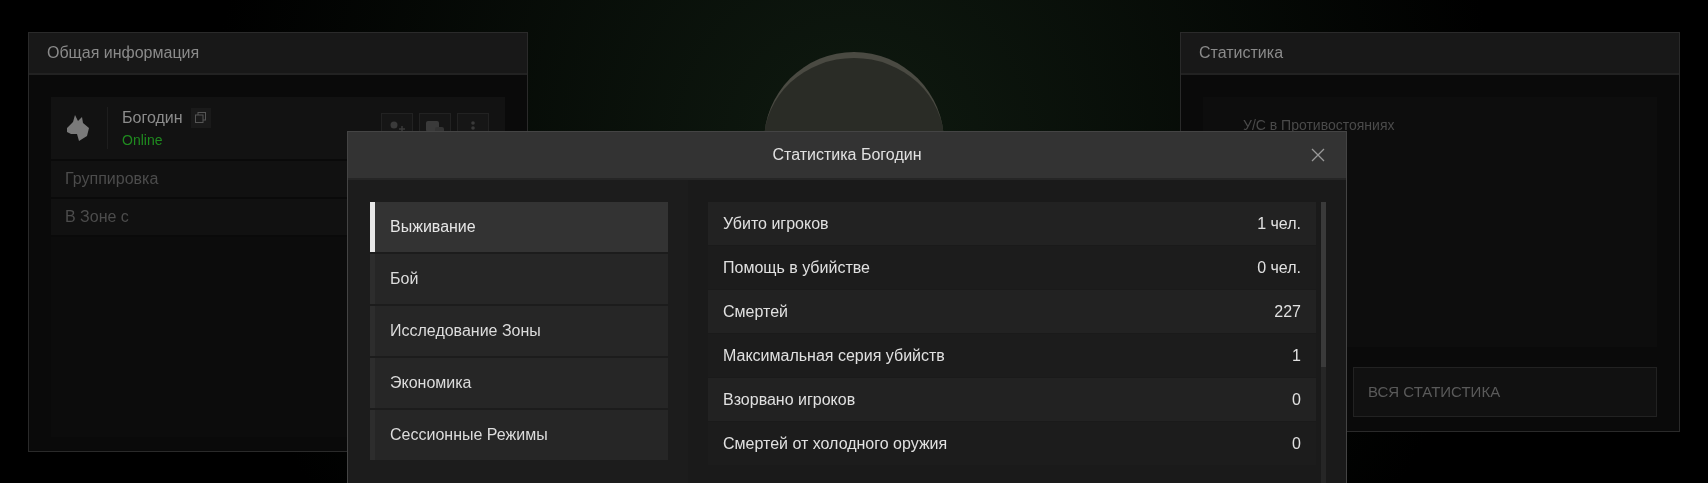 The width and height of the screenshot is (1708, 483). What do you see at coordinates (152, 117) in the screenshot?
I see `player-name: Богодин` at bounding box center [152, 117].